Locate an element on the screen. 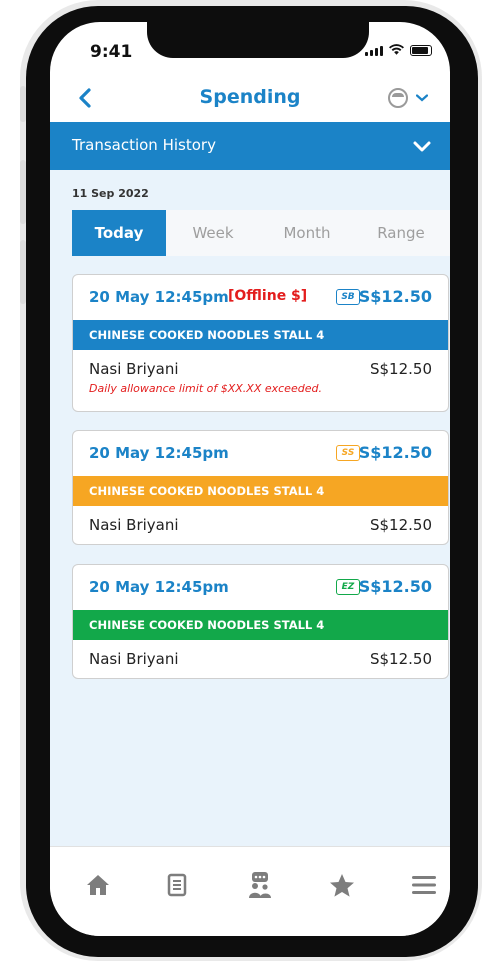 The height and width of the screenshot is (961, 484). signal-icon is located at coordinates (374, 51).